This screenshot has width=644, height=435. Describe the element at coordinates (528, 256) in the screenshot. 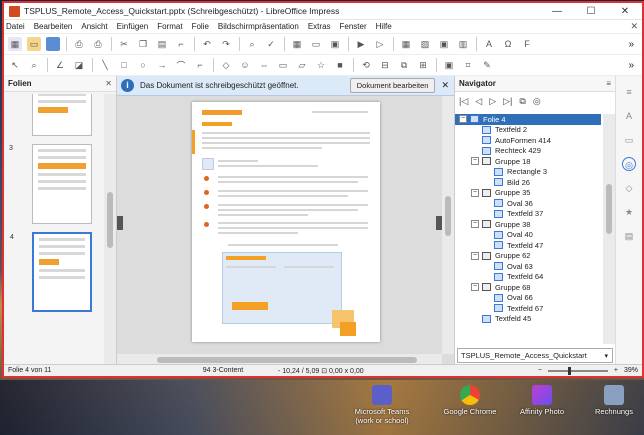

I see `navigator-tree-item: − Gruppe 62` at that location.